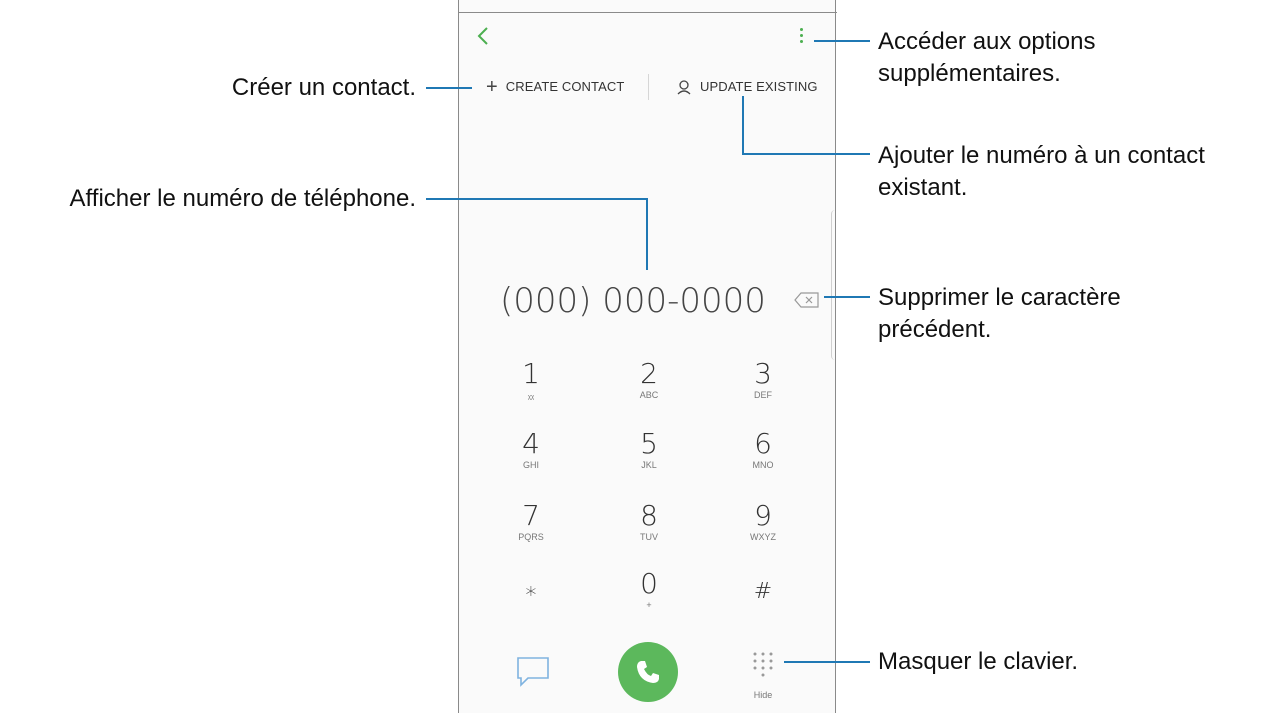 Image resolution: width=1276 pixels, height=713 pixels. What do you see at coordinates (978, 661) in the screenshot?
I see `callout-hide-keypad: Masquer le clavier.` at bounding box center [978, 661].